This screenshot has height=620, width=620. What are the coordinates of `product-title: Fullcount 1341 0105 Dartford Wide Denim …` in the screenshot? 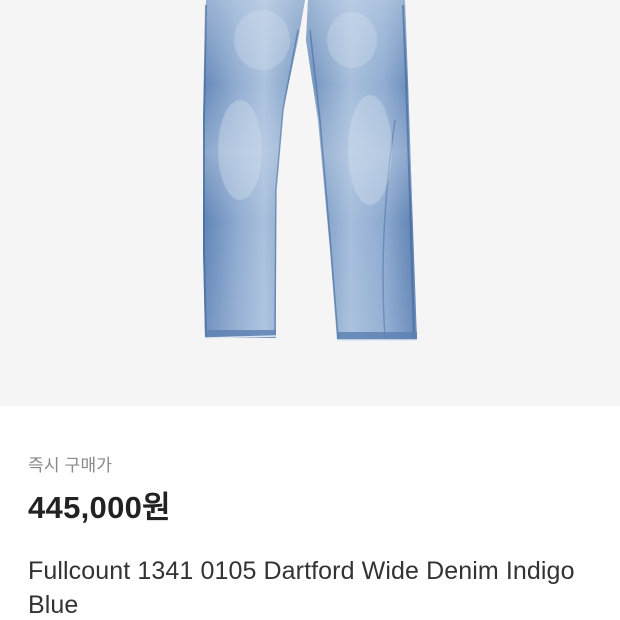 It's located at (301, 588).